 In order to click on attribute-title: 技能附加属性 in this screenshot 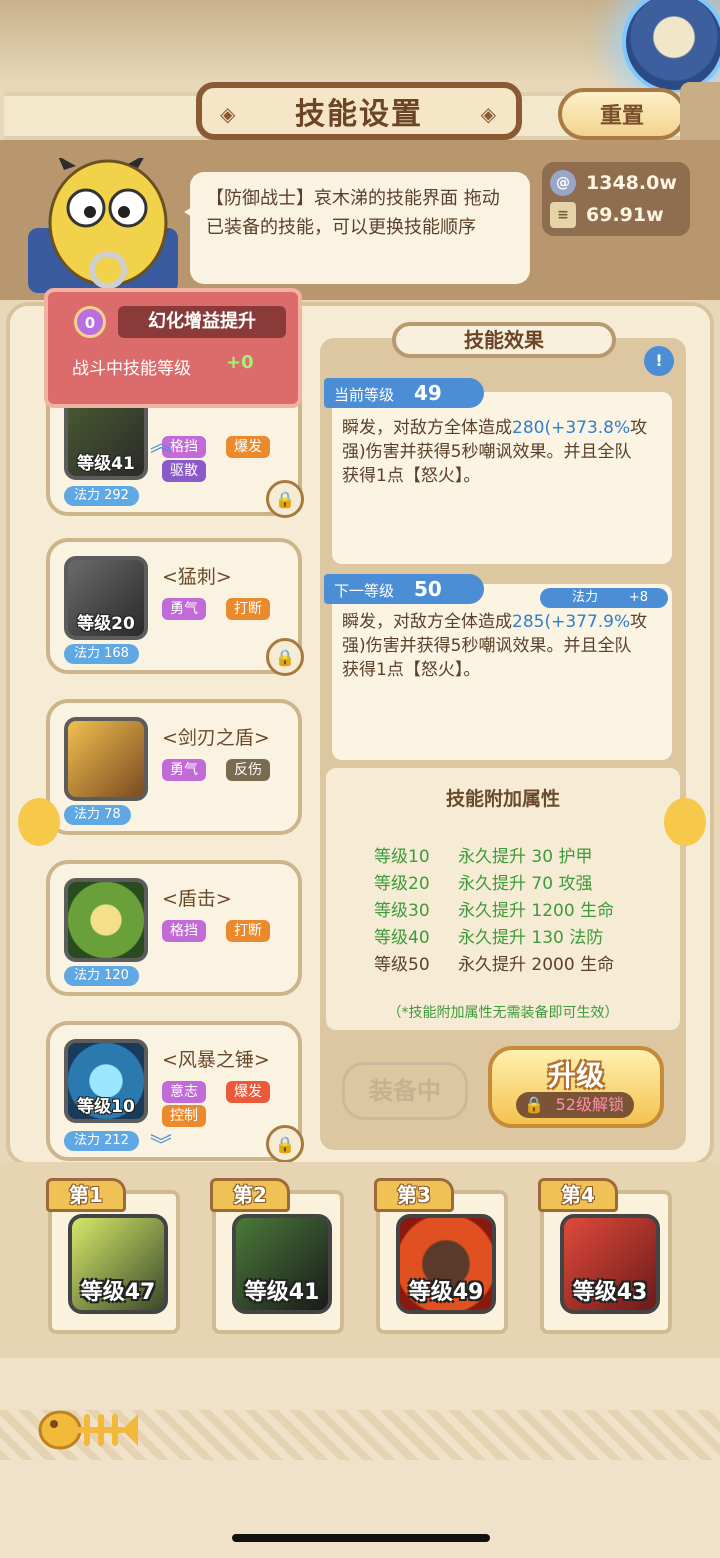, I will do `click(502, 799)`.